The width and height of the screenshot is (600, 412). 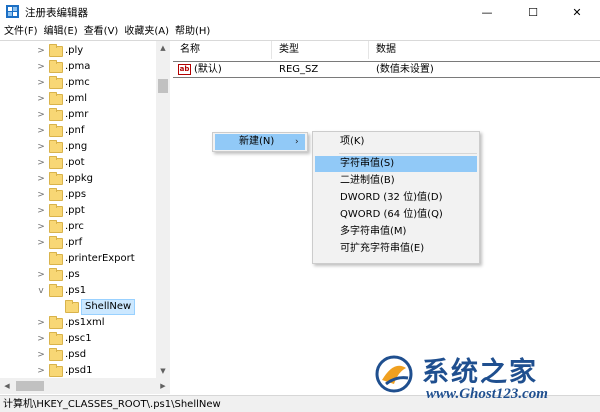 What do you see at coordinates (163, 86) in the screenshot?
I see `scroll-thumb` at bounding box center [163, 86].